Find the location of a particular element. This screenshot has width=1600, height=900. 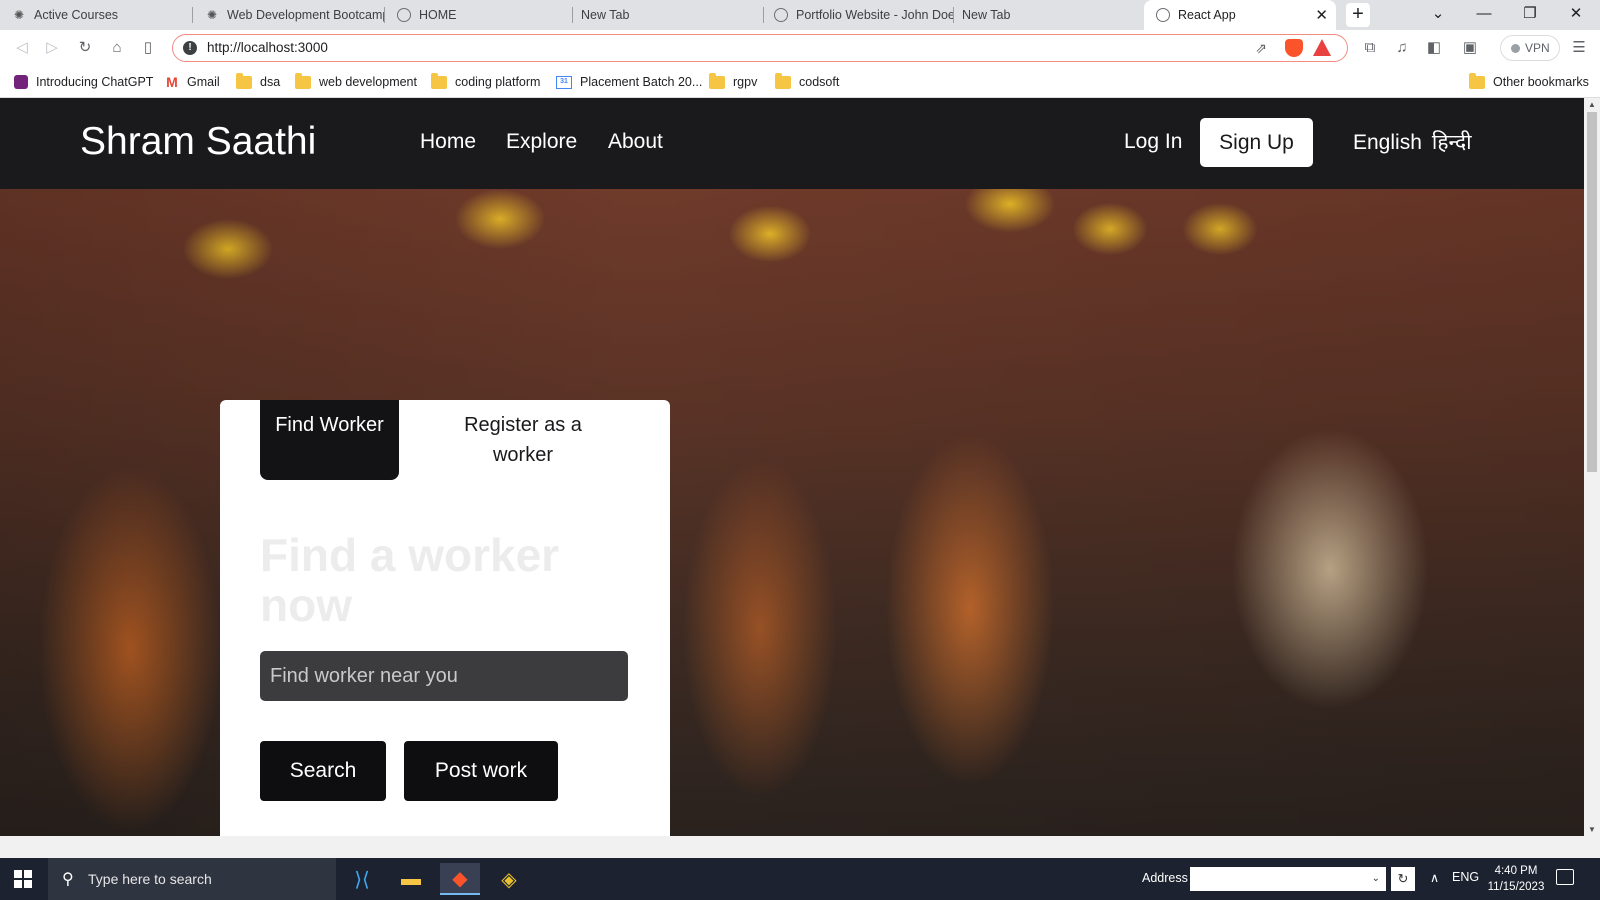

address-bar: ! http://localhost:3000 ⇗ is located at coordinates (760, 48).